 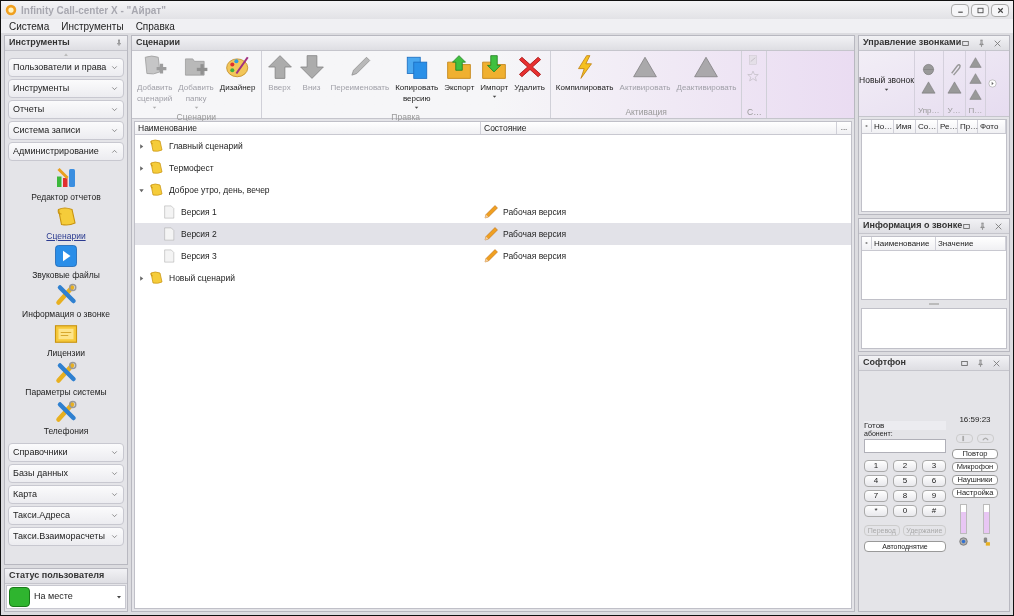 I want to click on export-button: Экспорт, so click(x=459, y=73).